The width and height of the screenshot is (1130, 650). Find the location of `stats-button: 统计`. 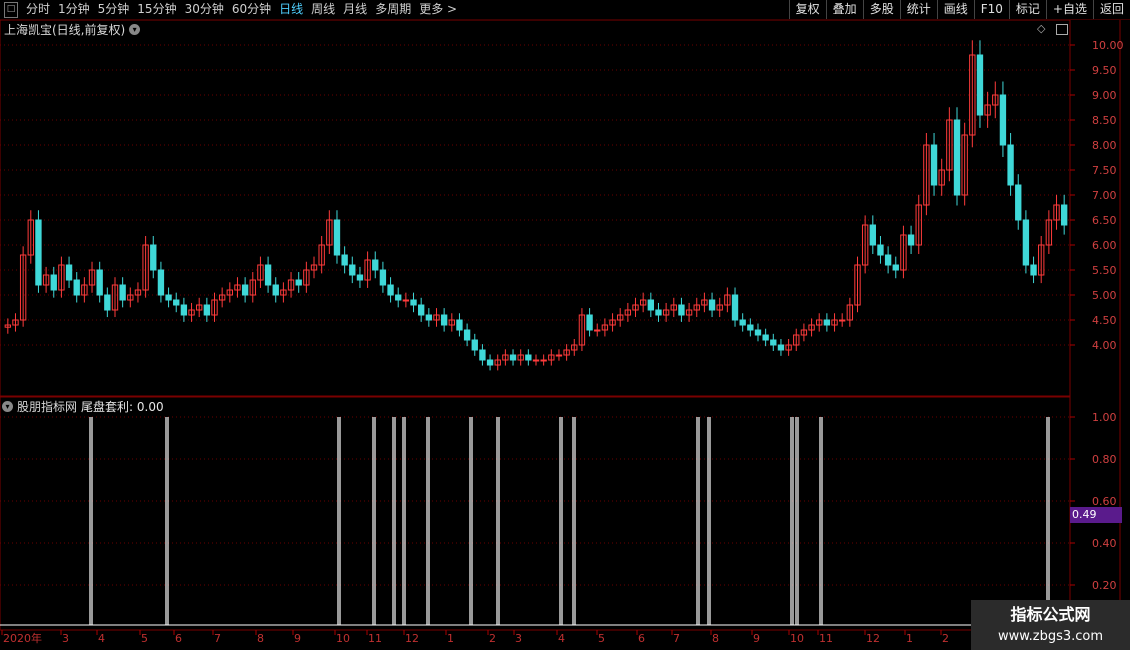

stats-button: 统计 is located at coordinates (918, 9).